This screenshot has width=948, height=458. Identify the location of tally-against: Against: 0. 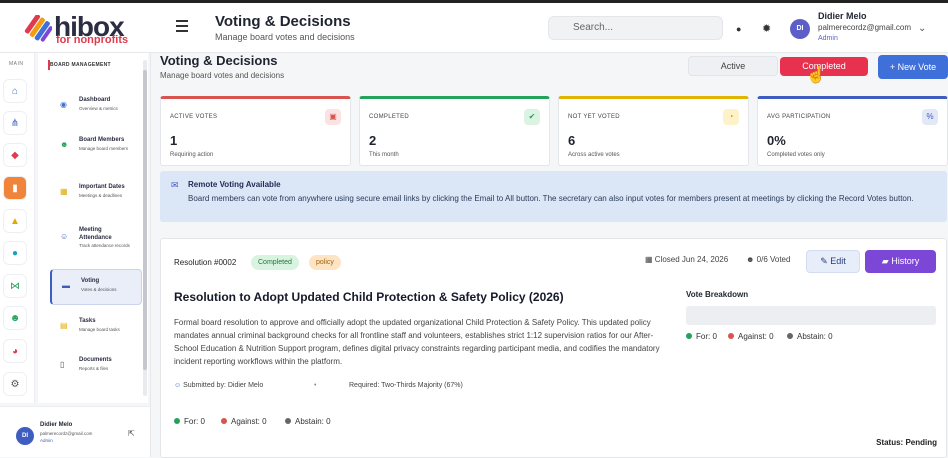
(244, 421).